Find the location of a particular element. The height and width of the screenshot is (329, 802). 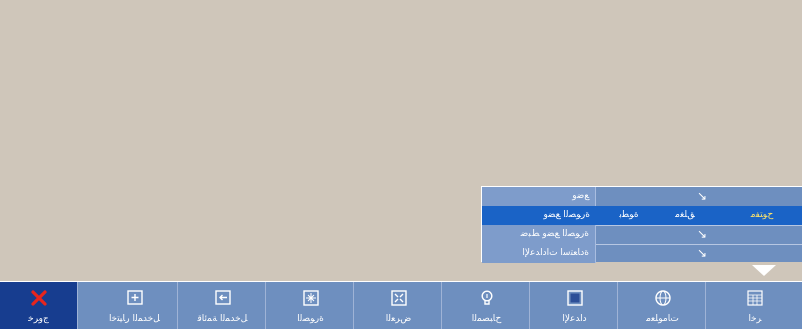

information-button: ﺕﺎﻣﻮﻠﻌﻣ is located at coordinates (663, 305).